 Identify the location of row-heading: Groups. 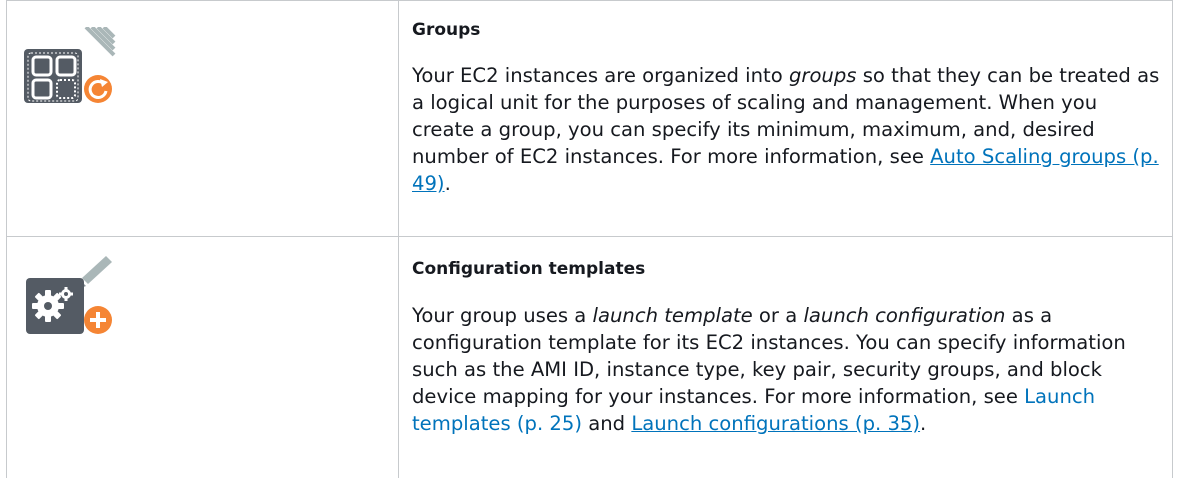
(446, 30).